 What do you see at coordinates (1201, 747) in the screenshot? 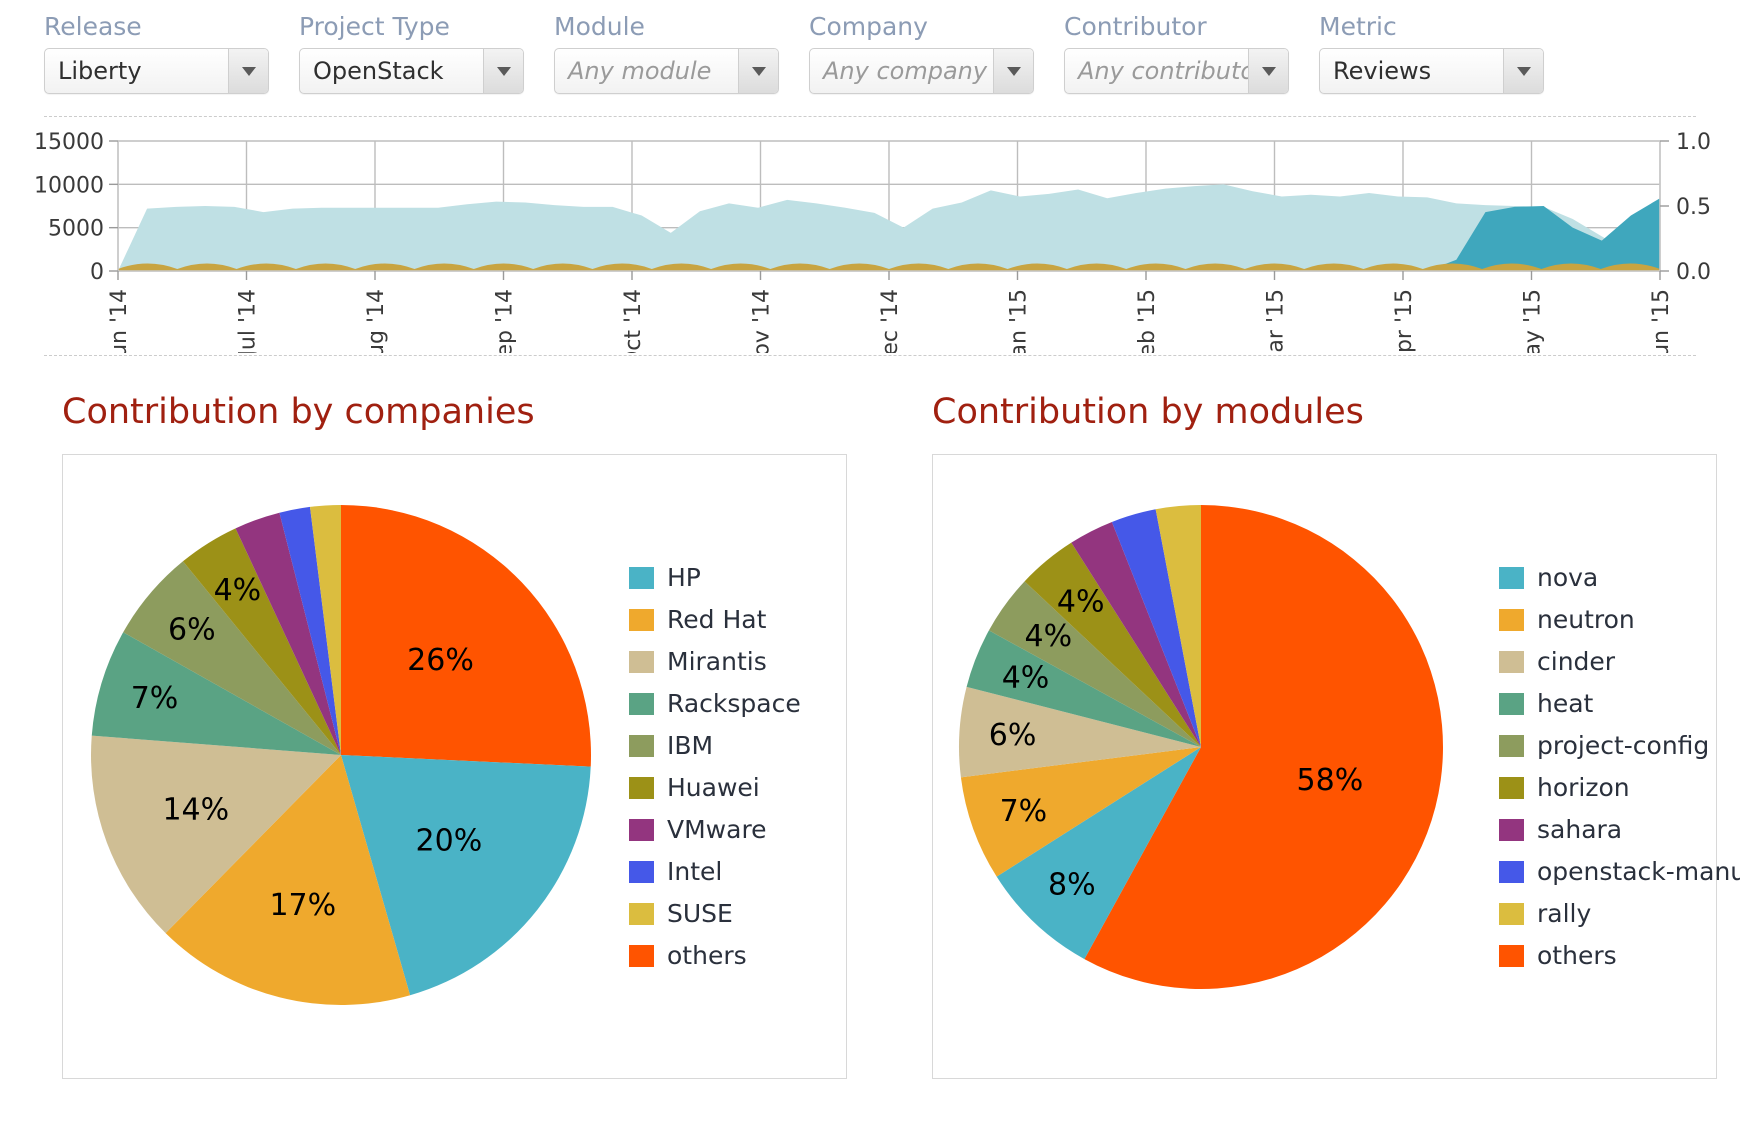
I see `pie-svg: 58%8%7%6%4%4%4%` at bounding box center [1201, 747].